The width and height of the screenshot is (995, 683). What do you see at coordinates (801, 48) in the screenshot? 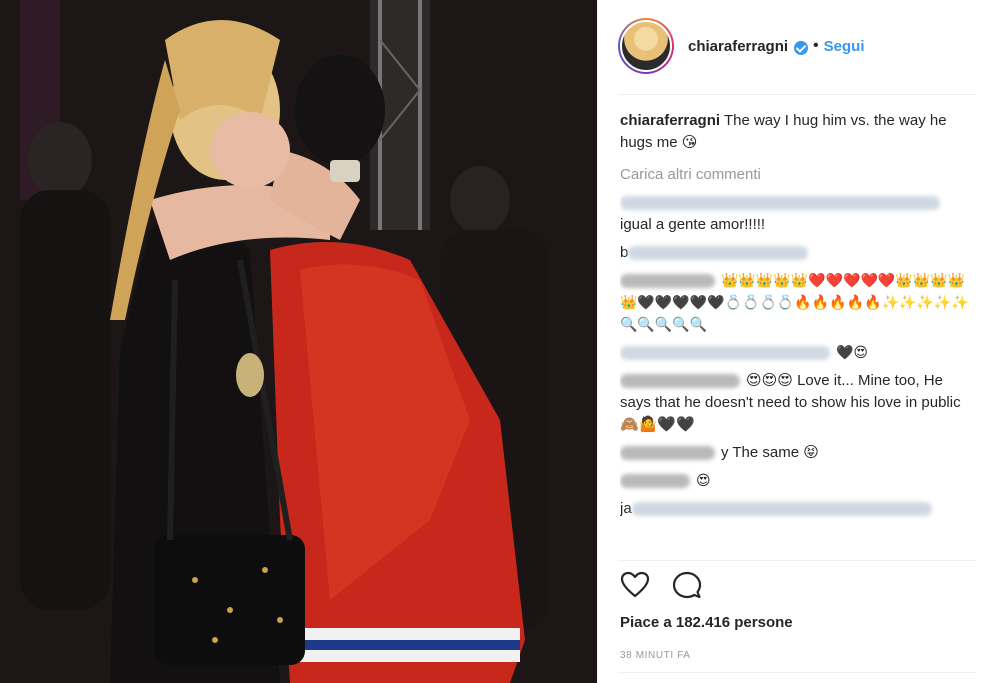
I see `verified-badge-icon` at bounding box center [801, 48].